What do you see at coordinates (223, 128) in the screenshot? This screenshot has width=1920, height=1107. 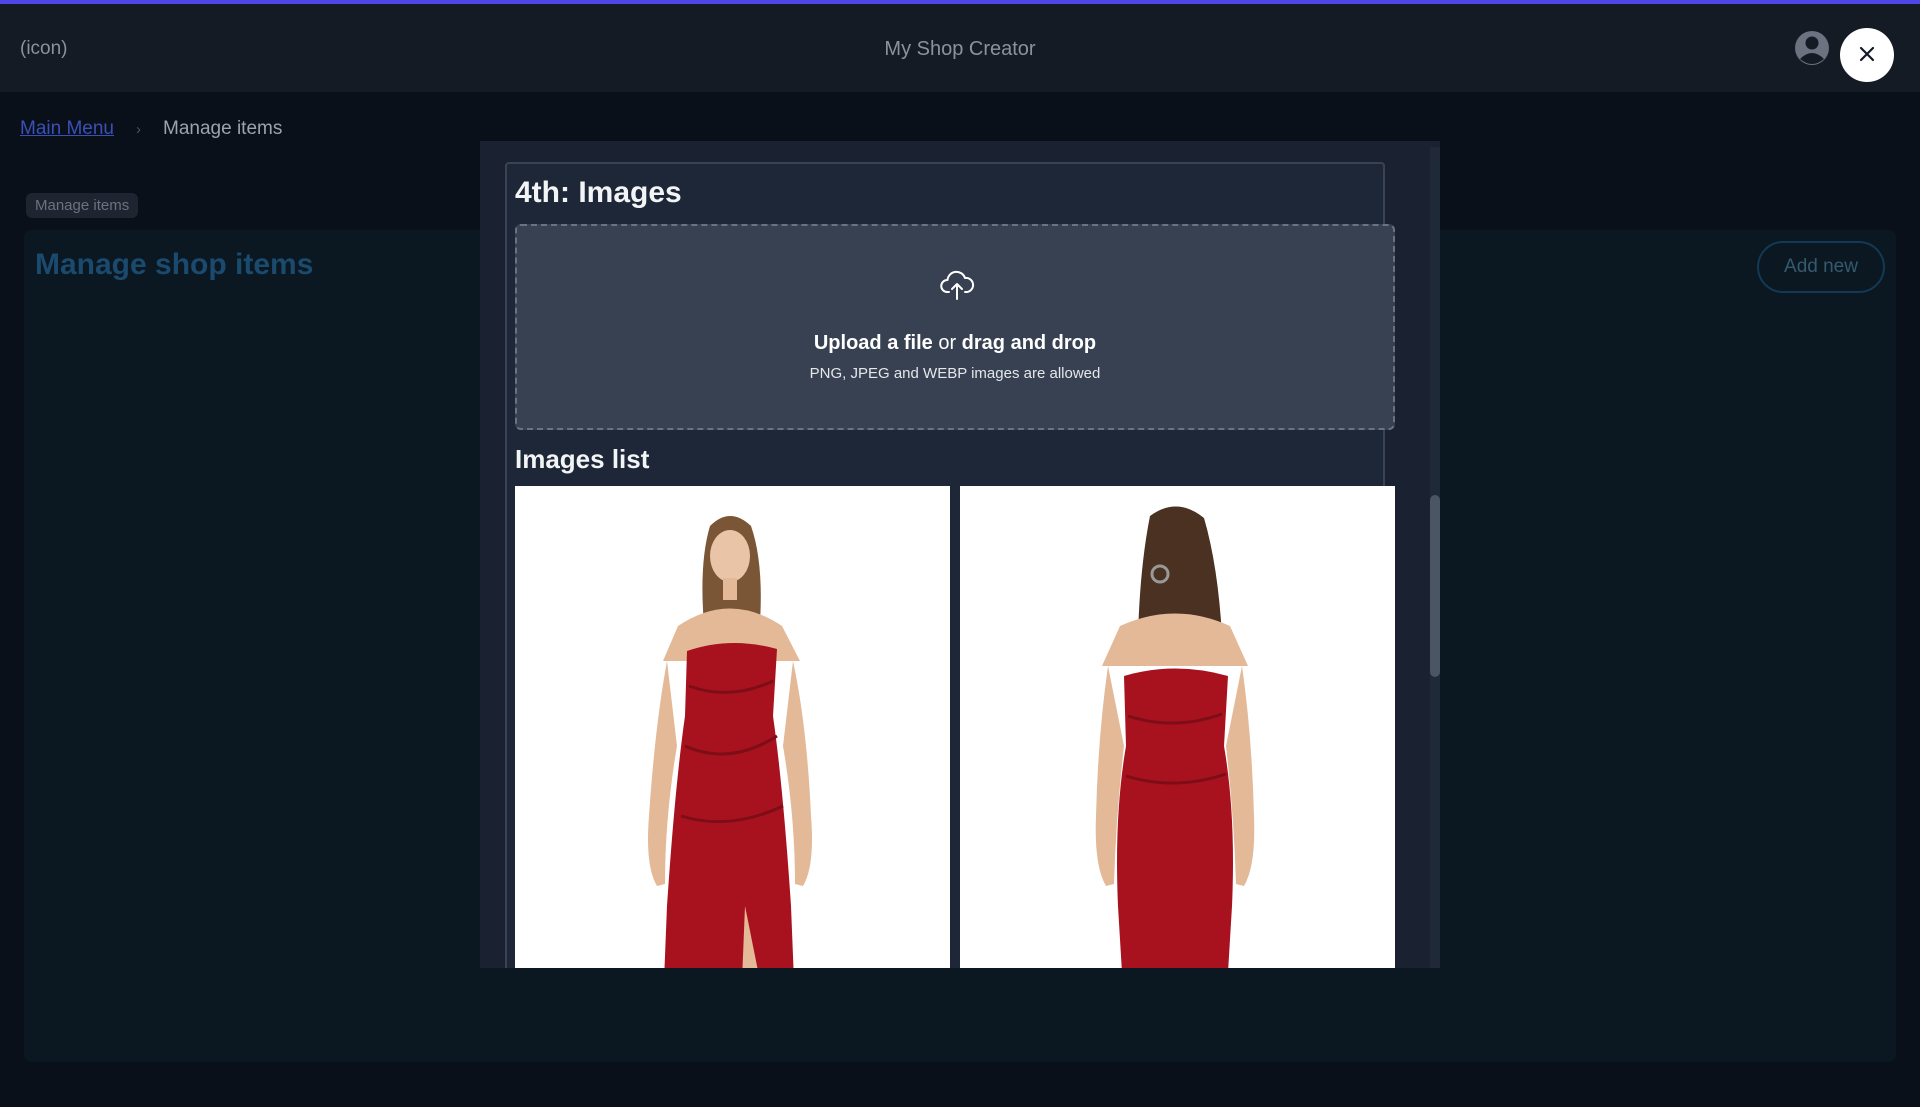 I see `breadcrumb-current: Manage items` at bounding box center [223, 128].